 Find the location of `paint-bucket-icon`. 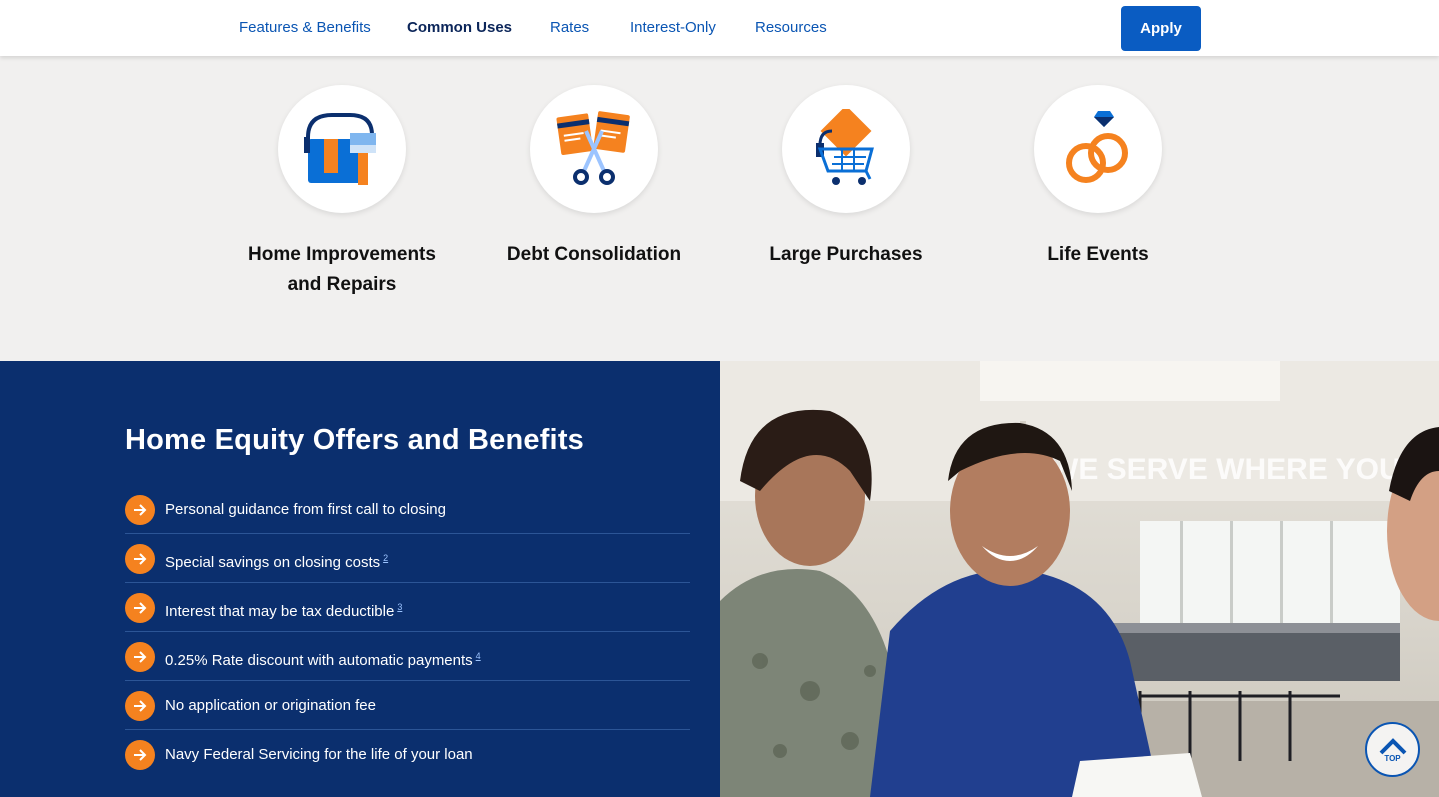

paint-bucket-icon is located at coordinates (340, 149).